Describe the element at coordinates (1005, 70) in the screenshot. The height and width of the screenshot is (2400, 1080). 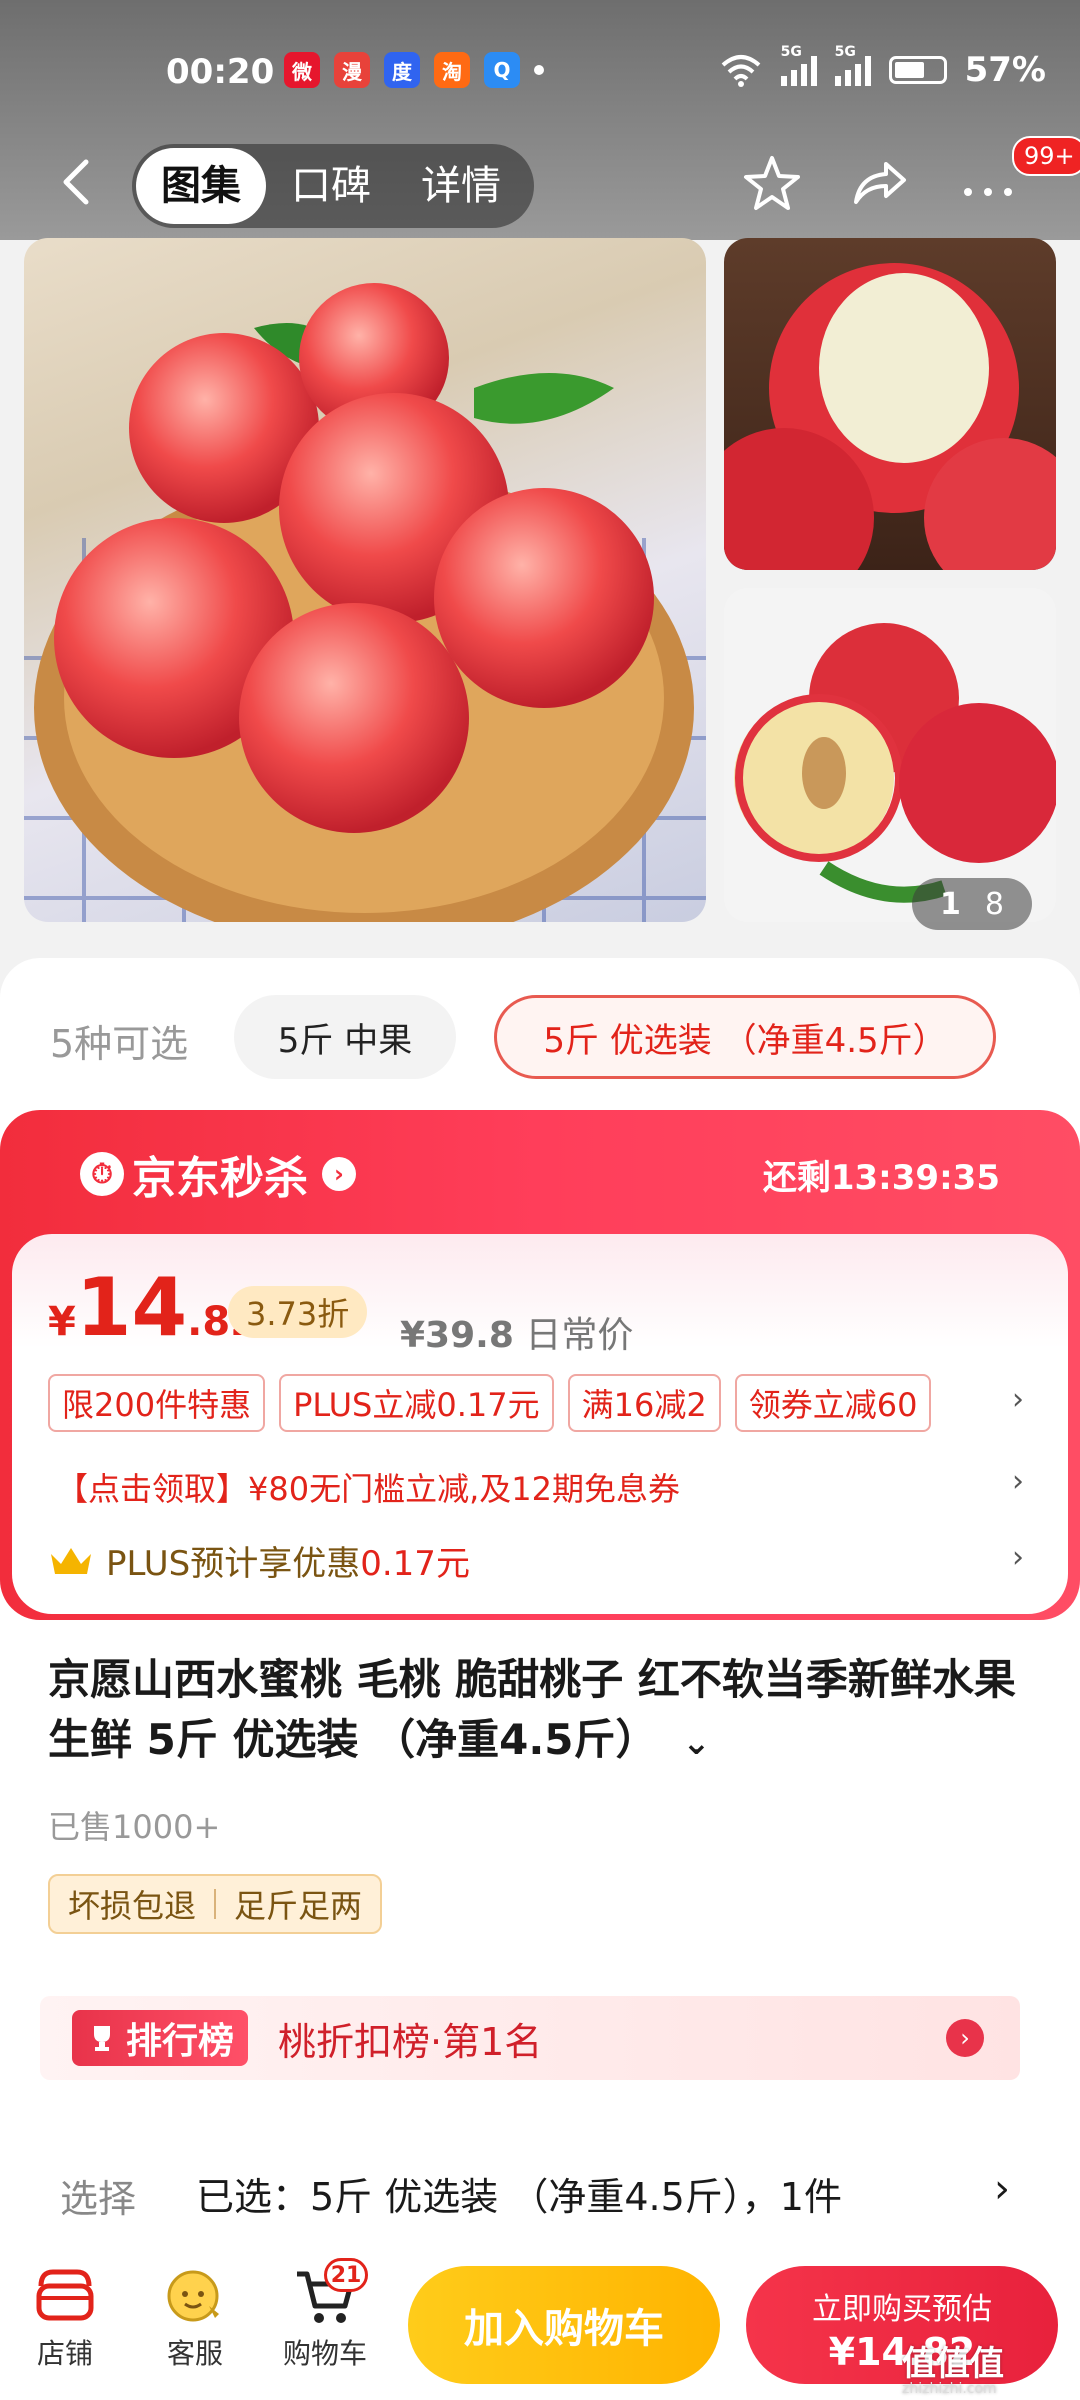
I see `battery-percent: 57%` at that location.